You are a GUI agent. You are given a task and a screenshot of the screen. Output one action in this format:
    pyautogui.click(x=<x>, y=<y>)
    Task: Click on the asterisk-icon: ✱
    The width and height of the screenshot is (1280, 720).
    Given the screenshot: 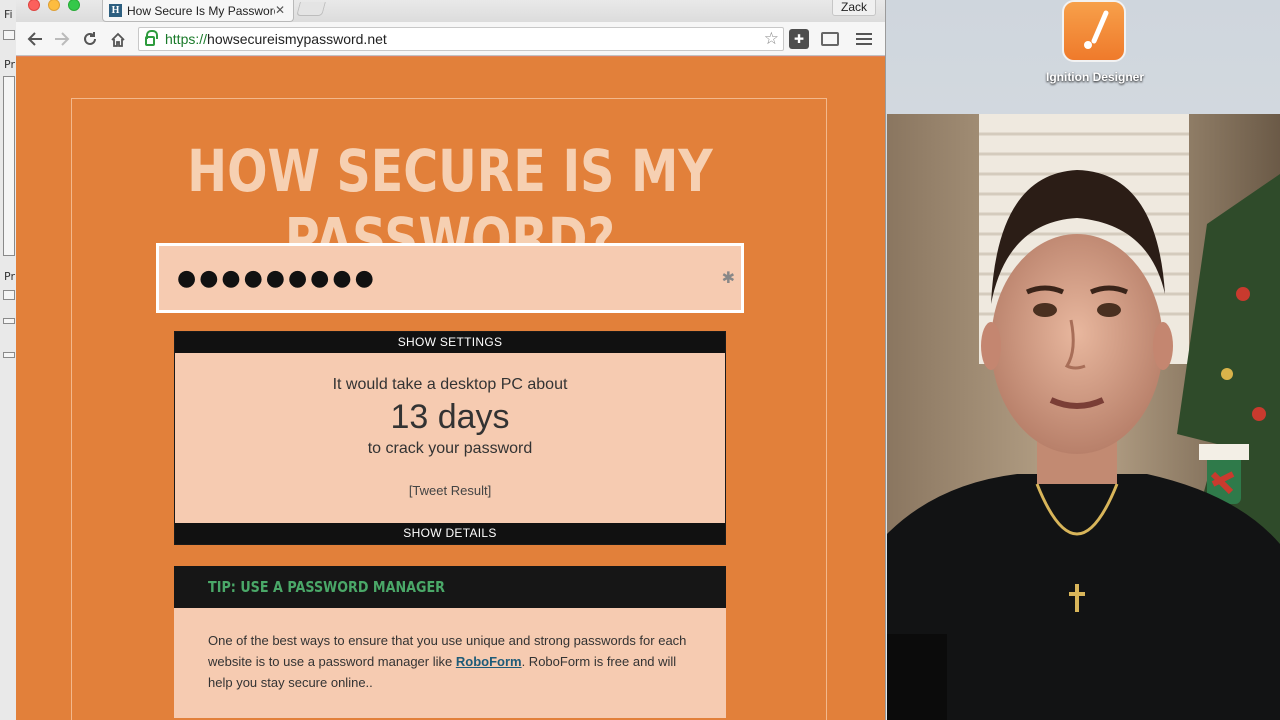 What is the action you would take?
    pyautogui.click(x=728, y=278)
    